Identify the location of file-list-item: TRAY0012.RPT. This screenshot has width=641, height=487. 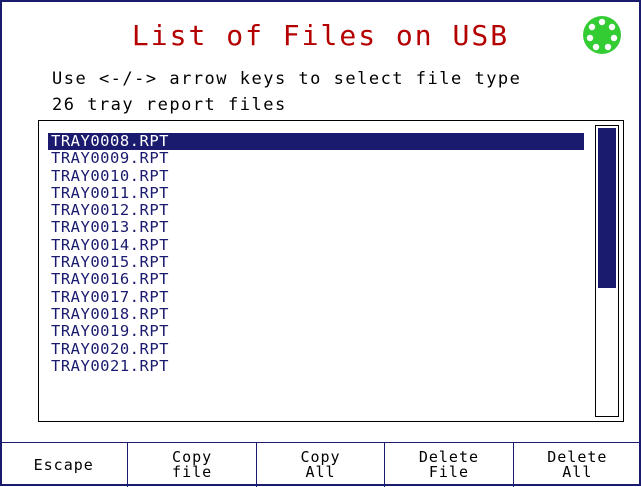
(316, 210).